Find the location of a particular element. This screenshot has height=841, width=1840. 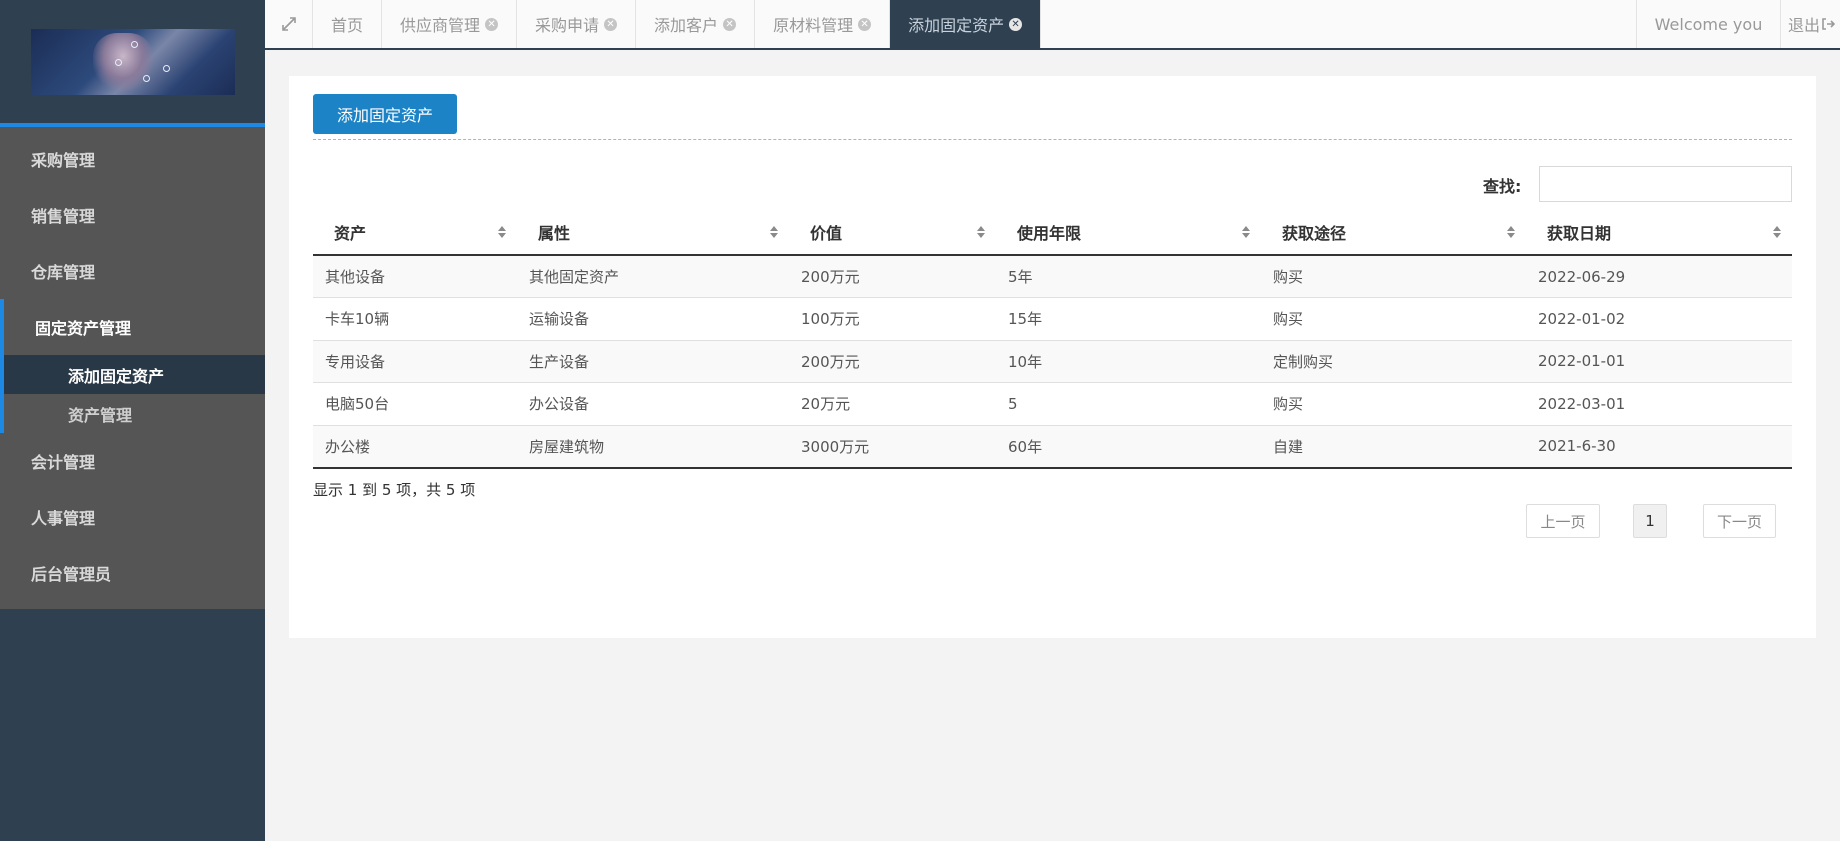

cell-attribute: 房屋建筑物 is located at coordinates (653, 447).